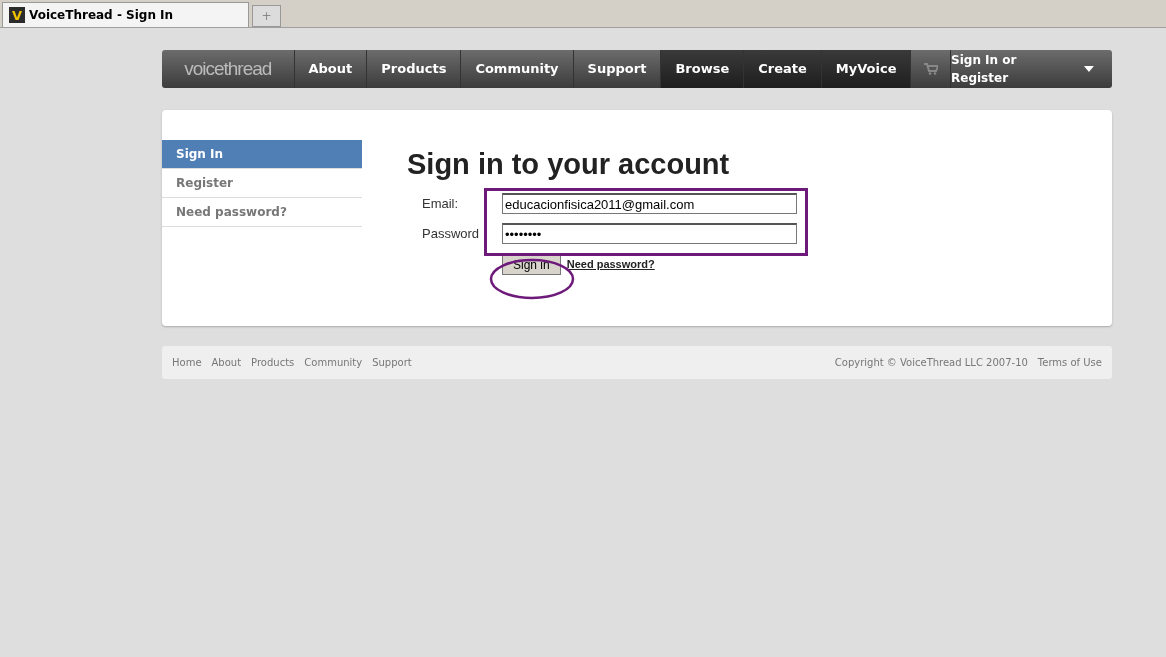 The width and height of the screenshot is (1166, 657). Describe the element at coordinates (451, 233) in the screenshot. I see `field-label: Password` at that location.